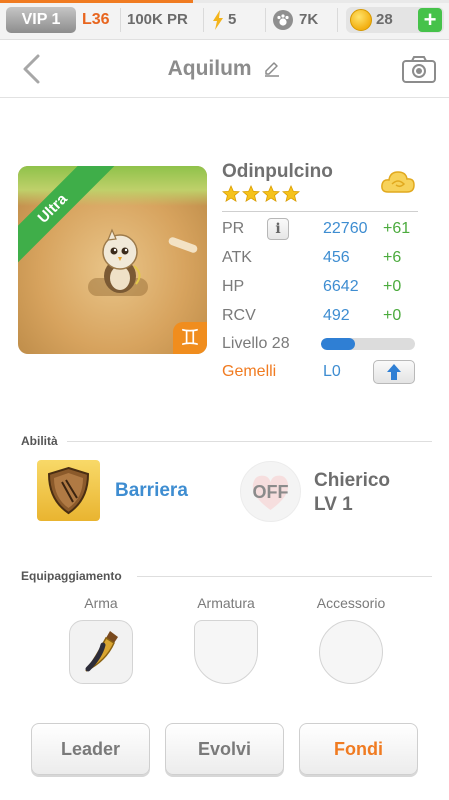  I want to click on level-progress-fill, so click(338, 344).